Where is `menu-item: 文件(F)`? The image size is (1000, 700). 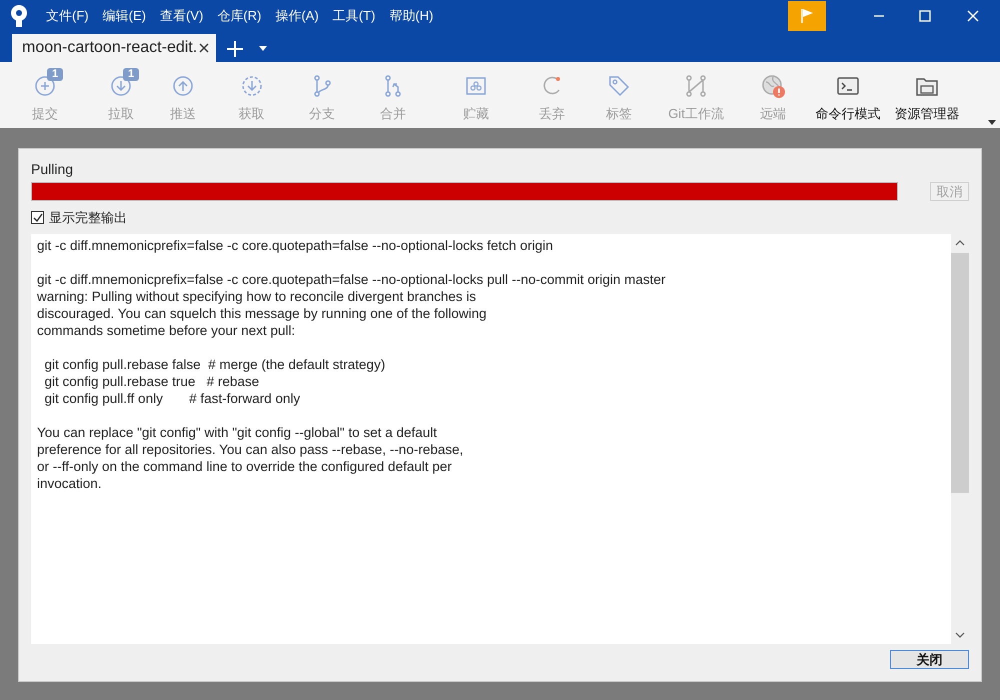
menu-item: 文件(F) is located at coordinates (67, 16).